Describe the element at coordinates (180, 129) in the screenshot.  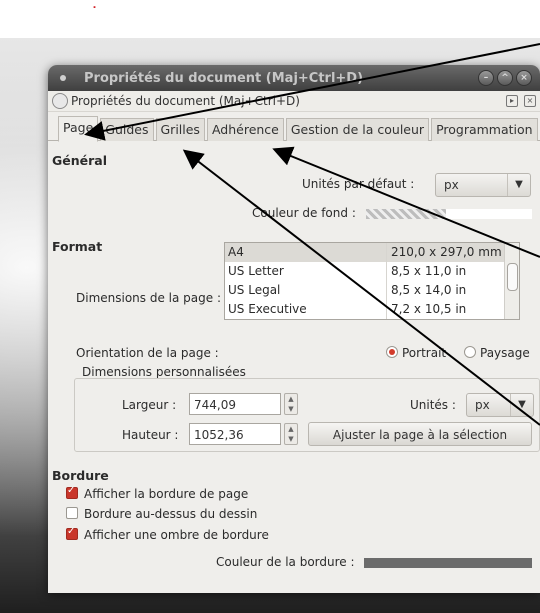
I see `tab-grilles: Grilles` at that location.